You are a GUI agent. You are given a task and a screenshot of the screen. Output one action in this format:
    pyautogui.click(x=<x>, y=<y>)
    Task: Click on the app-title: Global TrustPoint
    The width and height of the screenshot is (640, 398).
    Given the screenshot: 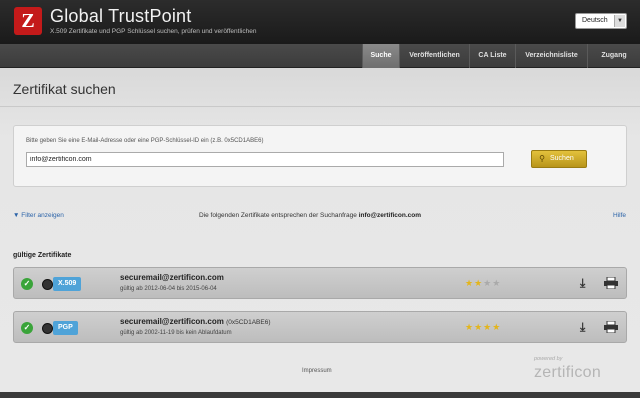 What is the action you would take?
    pyautogui.click(x=121, y=16)
    